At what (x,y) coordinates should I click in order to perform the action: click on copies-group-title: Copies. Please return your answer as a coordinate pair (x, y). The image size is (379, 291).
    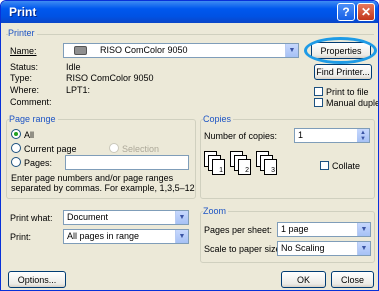
    Looking at the image, I should click on (218, 119).